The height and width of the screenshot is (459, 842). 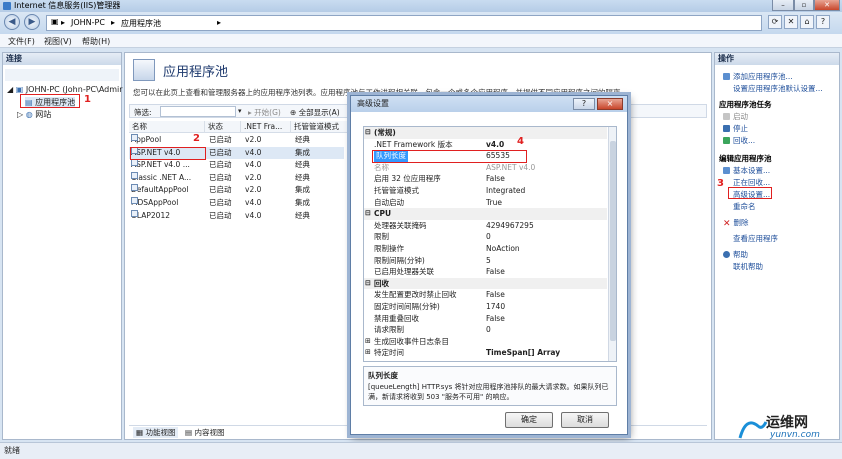 I want to click on column-status: 状态, so click(x=223, y=127).